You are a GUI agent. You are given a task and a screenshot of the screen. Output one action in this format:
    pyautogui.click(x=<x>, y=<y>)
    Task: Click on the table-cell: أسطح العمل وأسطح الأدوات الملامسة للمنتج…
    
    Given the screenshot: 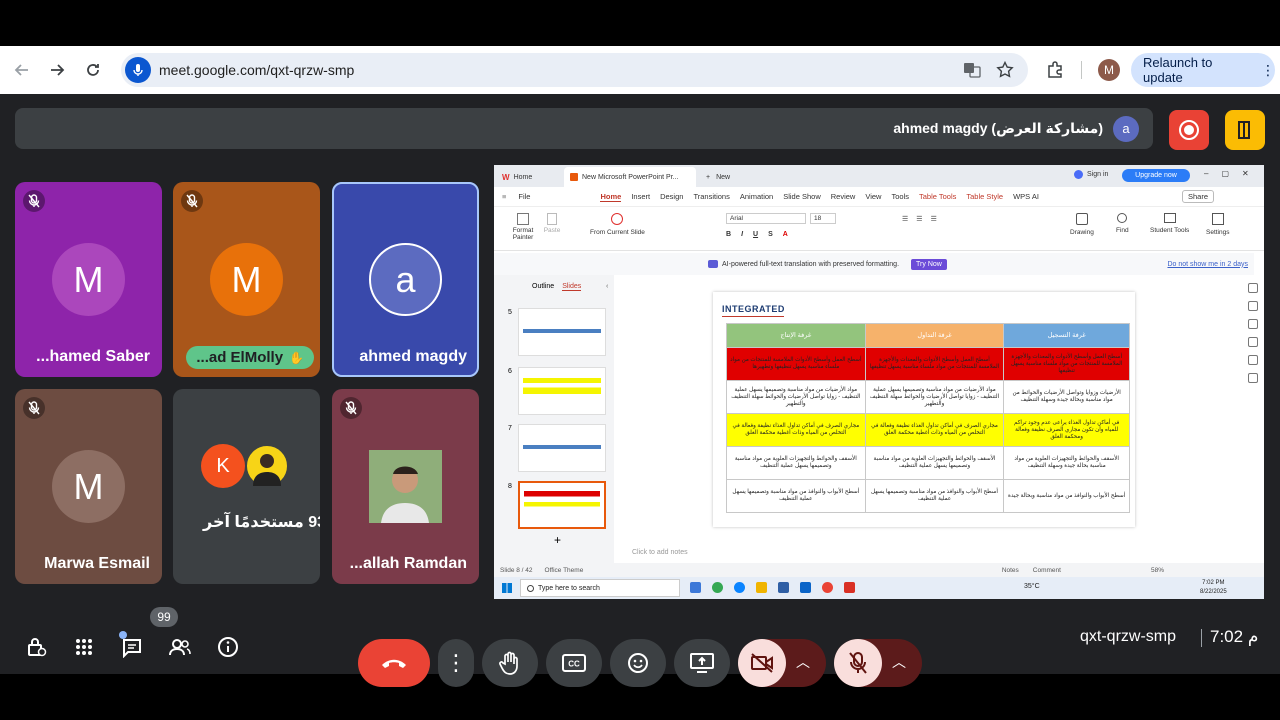 What is the action you would take?
    pyautogui.click(x=796, y=364)
    